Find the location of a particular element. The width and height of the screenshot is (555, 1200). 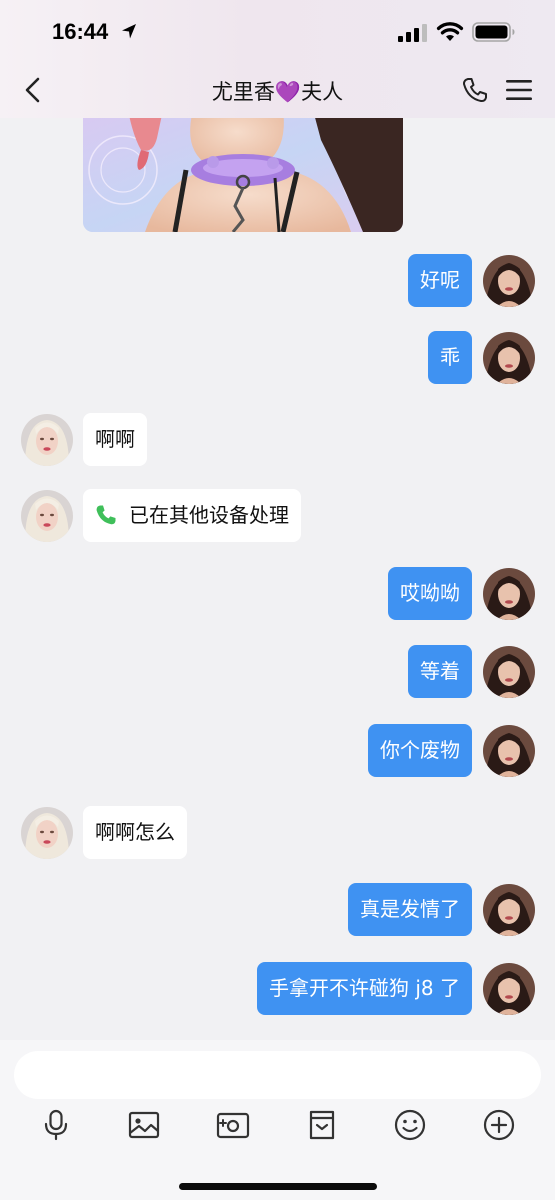

battery-icon is located at coordinates (493, 32).